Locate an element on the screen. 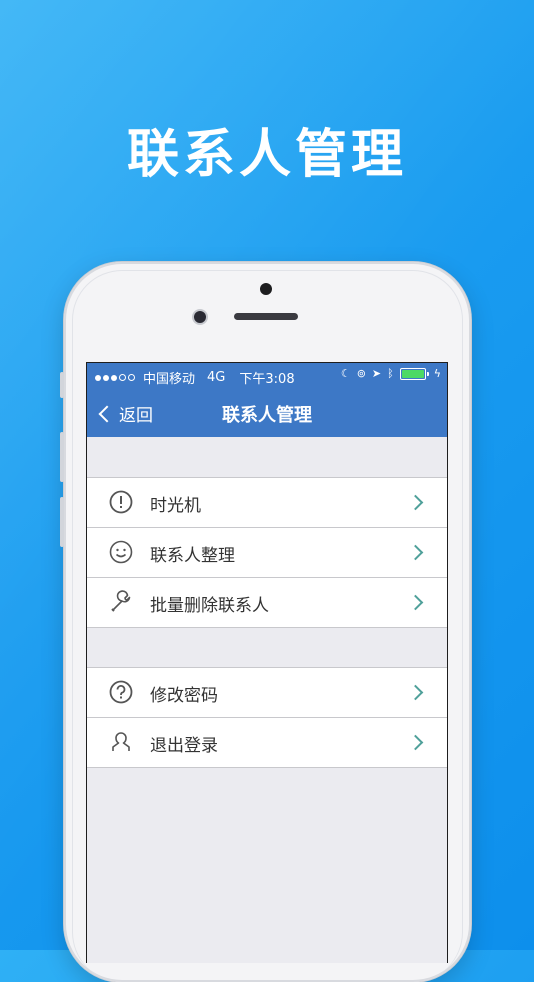 This screenshot has height=982, width=534. list-item-organize-contacts: 联系人整理 is located at coordinates (267, 552).